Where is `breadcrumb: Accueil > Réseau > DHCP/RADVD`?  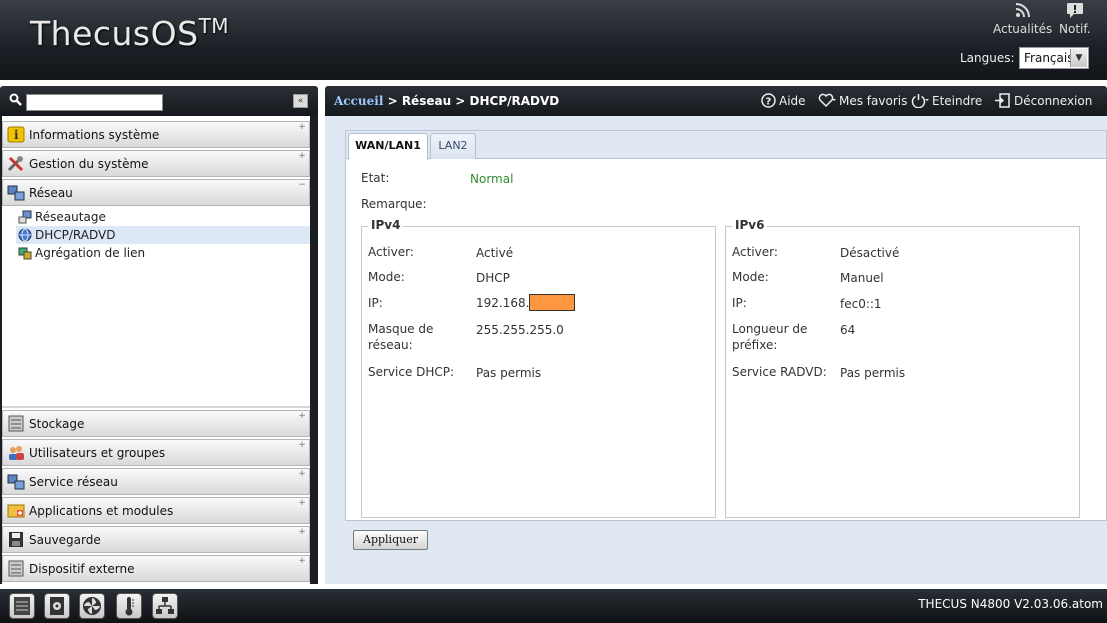
breadcrumb: Accueil > Réseau > DHCP/RADVD is located at coordinates (447, 101).